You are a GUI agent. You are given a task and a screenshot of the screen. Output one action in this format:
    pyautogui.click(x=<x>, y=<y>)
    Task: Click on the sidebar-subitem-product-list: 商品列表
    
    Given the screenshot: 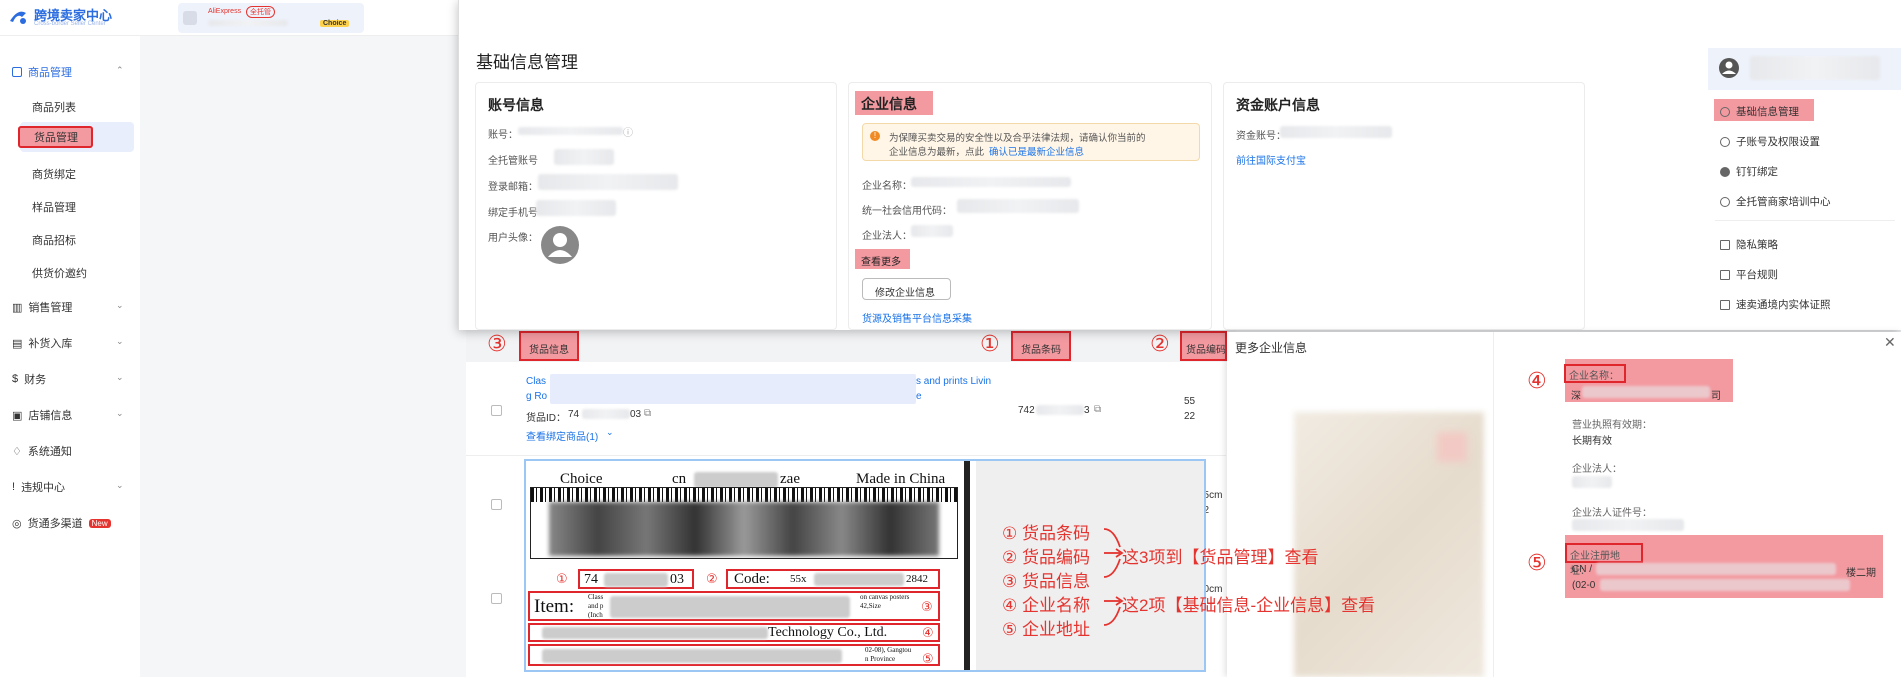 What is the action you would take?
    pyautogui.click(x=54, y=107)
    